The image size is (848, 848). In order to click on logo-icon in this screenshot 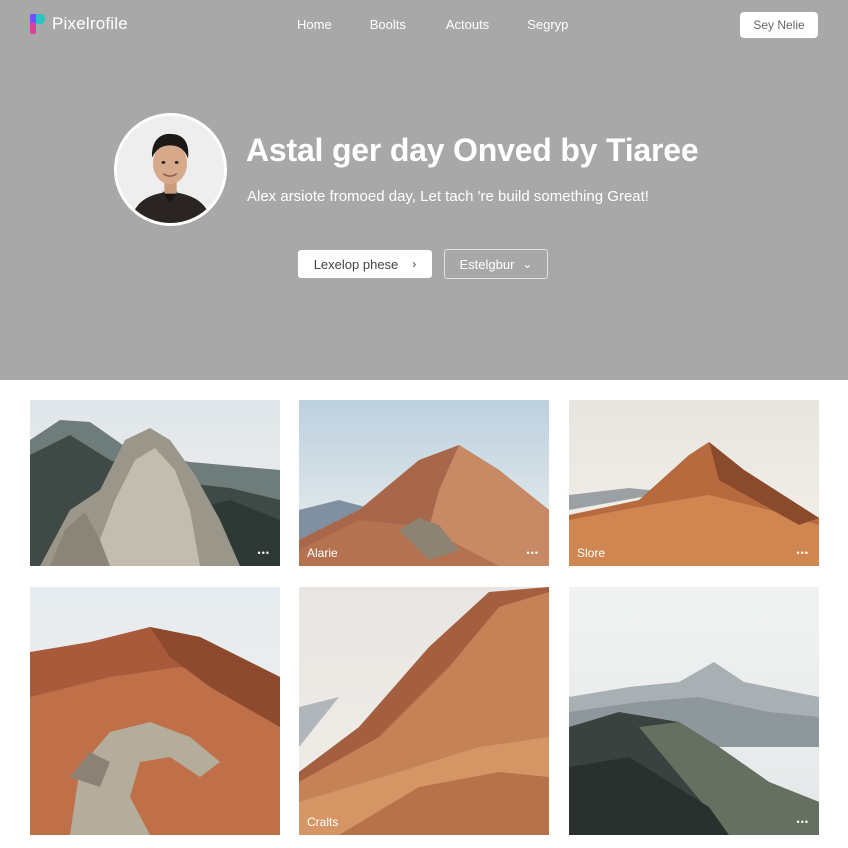, I will do `click(38, 24)`.